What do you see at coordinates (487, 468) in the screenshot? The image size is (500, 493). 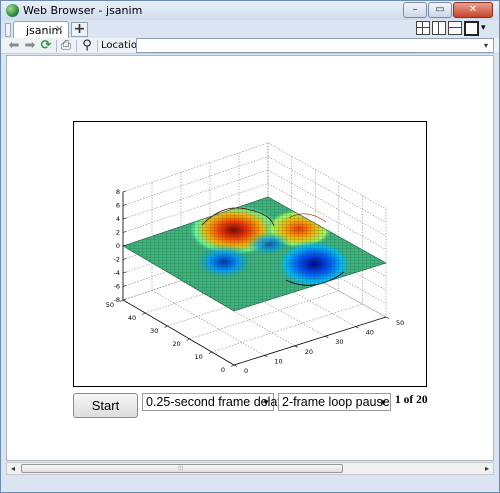 I see `scroll-right-icon: ▸` at bounding box center [487, 468].